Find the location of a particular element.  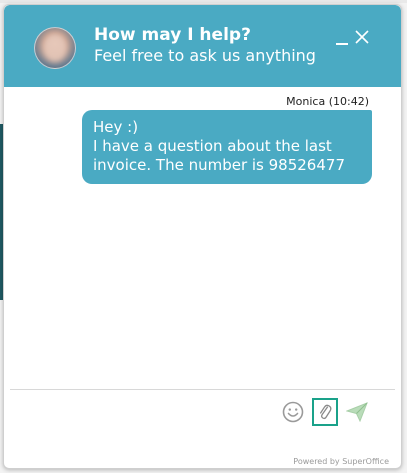

page-top-edge is located at coordinates (203, 1).